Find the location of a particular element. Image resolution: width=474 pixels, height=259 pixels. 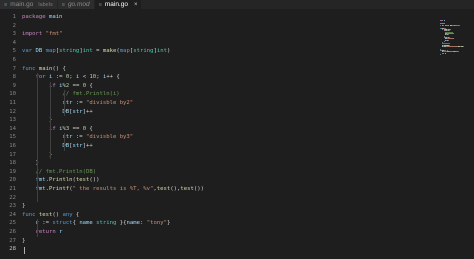

line-number: 7 is located at coordinates (14, 68).